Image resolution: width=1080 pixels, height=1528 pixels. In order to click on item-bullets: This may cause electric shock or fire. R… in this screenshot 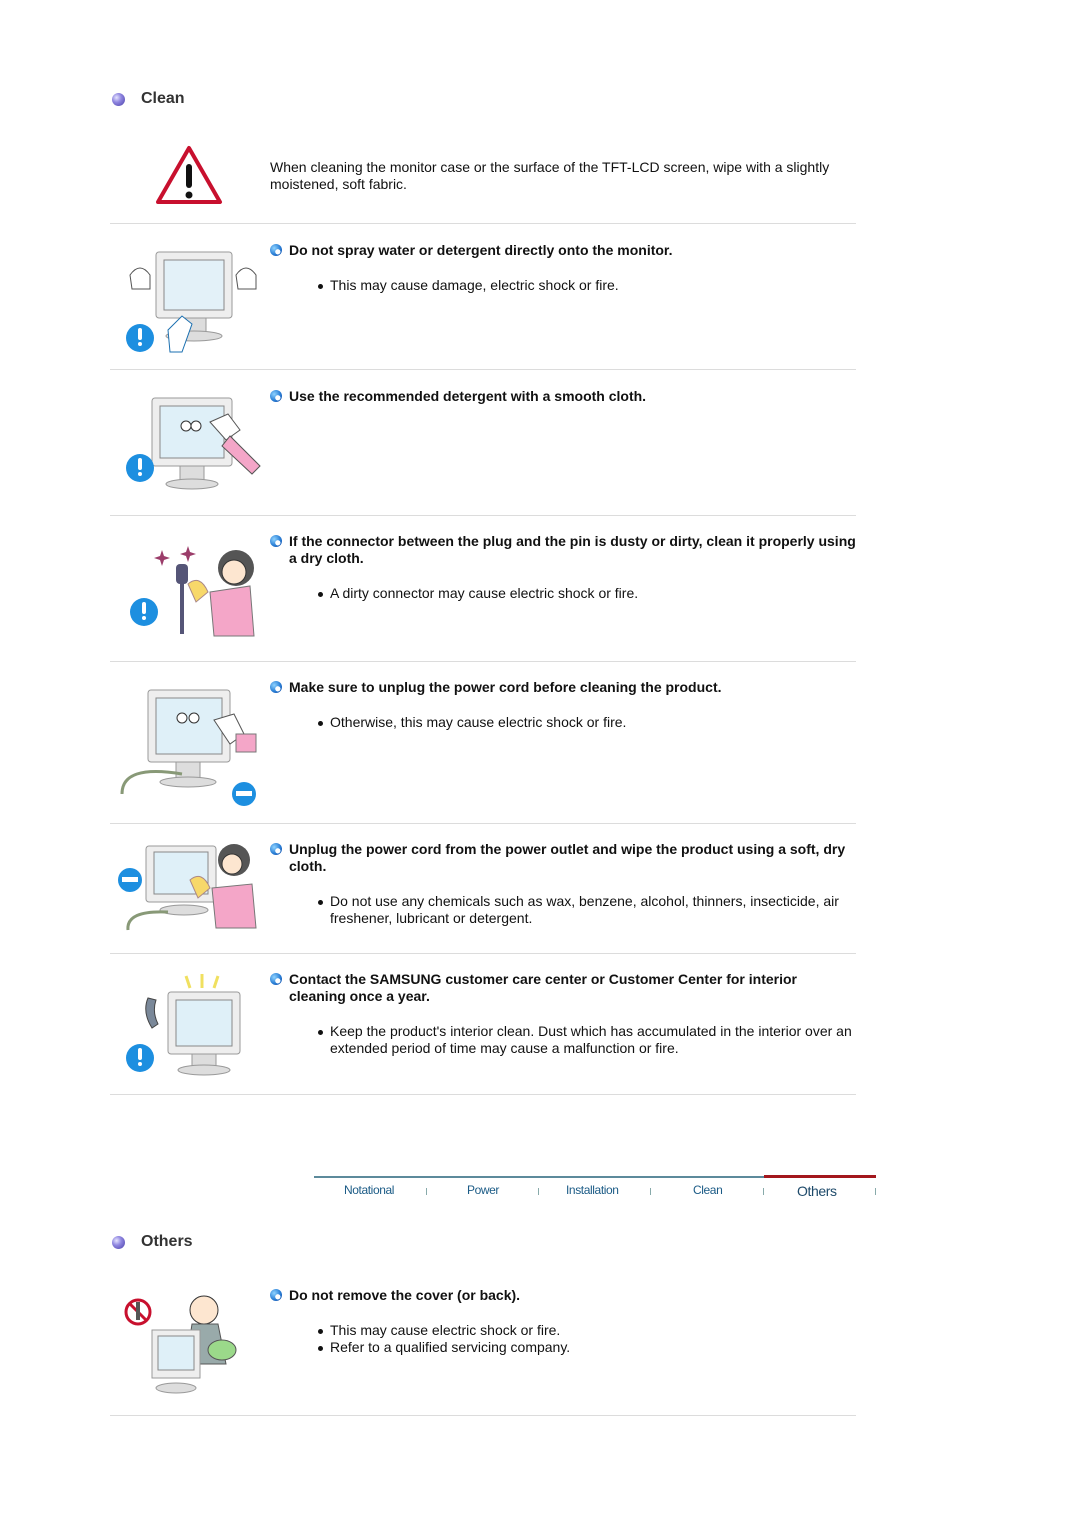, I will do `click(563, 1339)`.